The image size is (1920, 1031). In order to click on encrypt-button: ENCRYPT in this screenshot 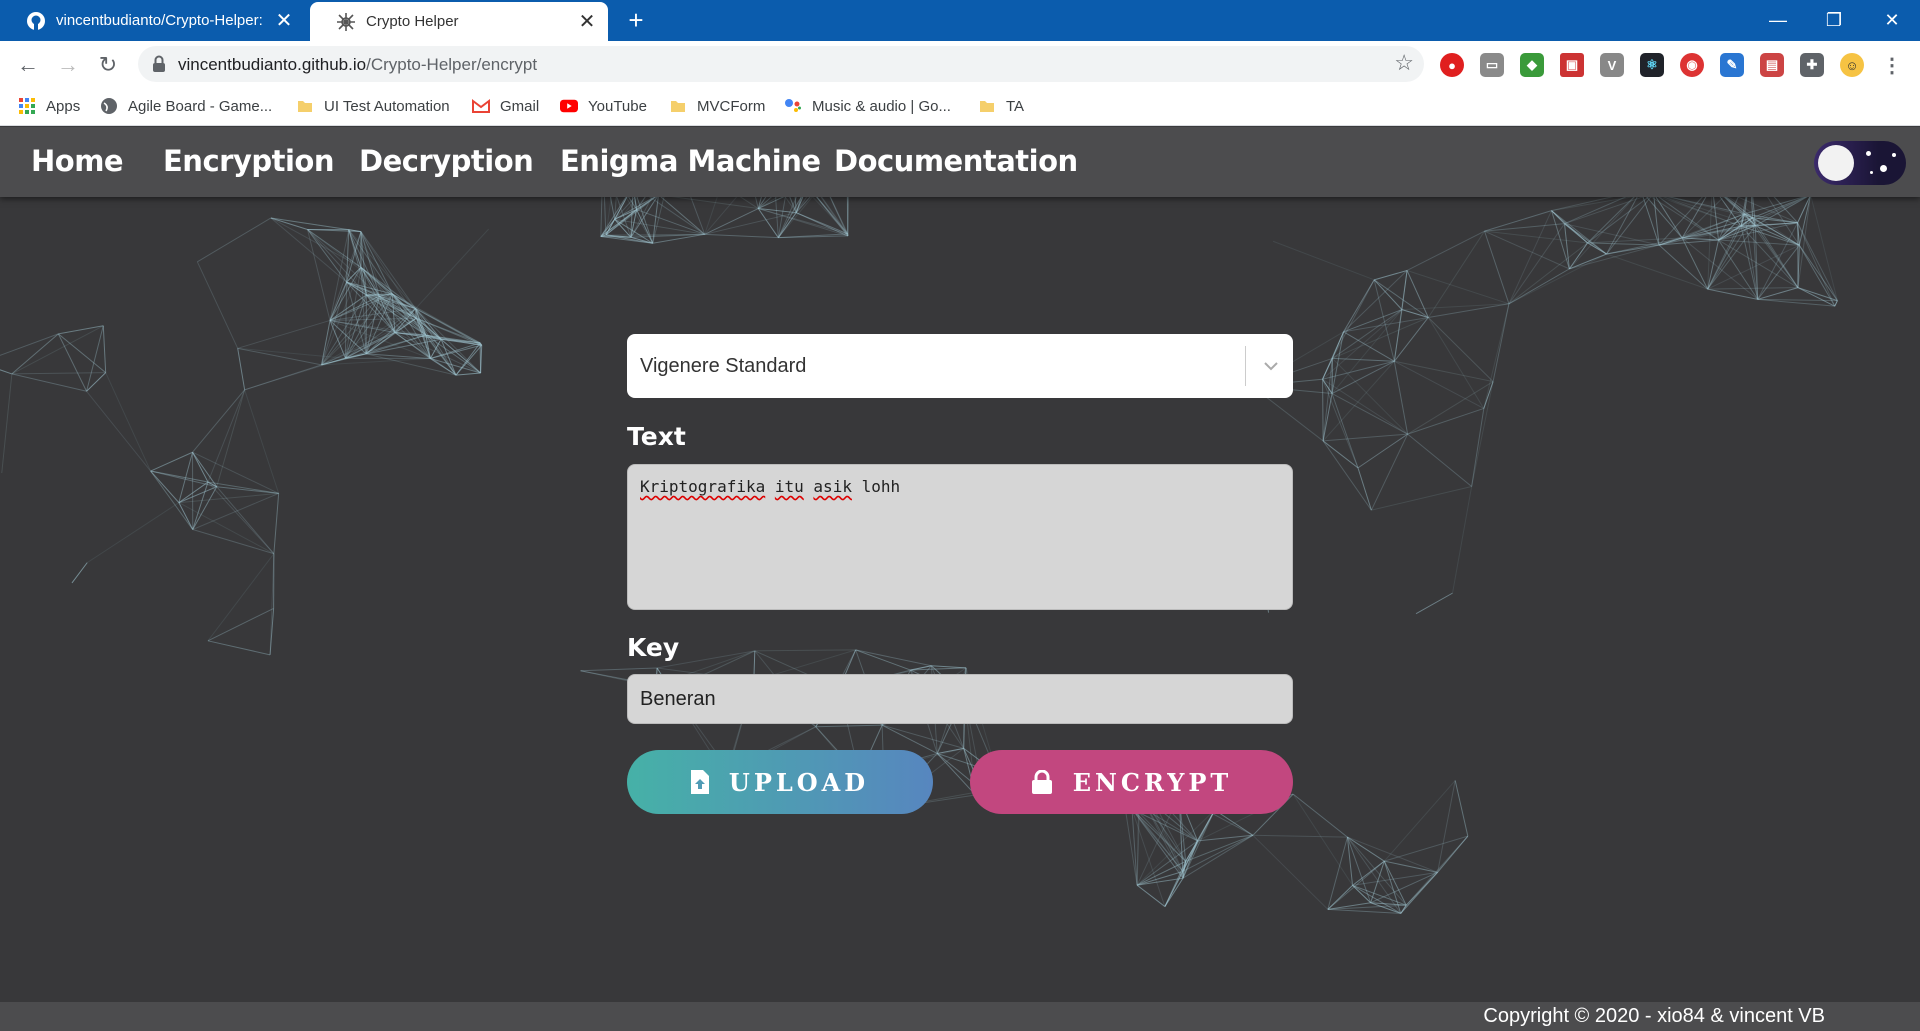, I will do `click(1131, 782)`.